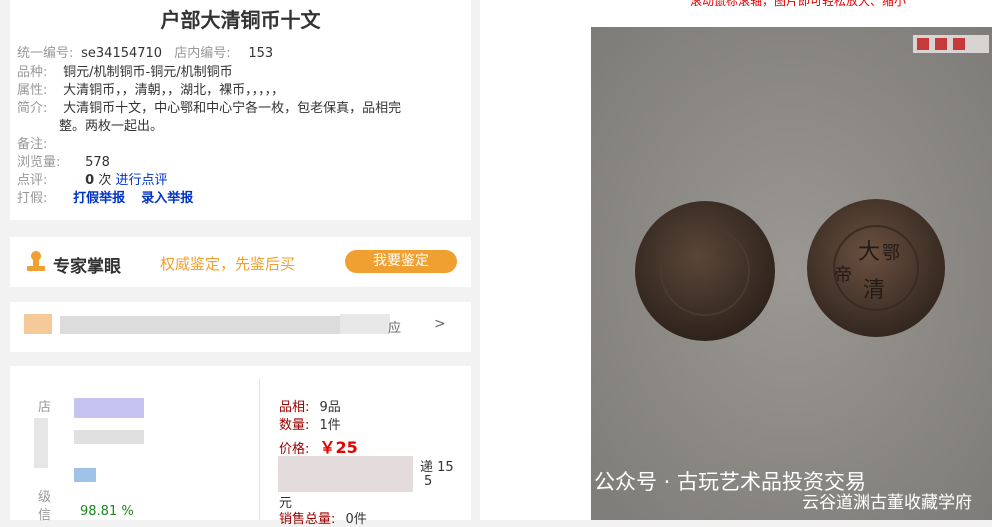 Image resolution: width=992 pixels, height=527 pixels. I want to click on expert-title: 专家掌眼, so click(87, 267).